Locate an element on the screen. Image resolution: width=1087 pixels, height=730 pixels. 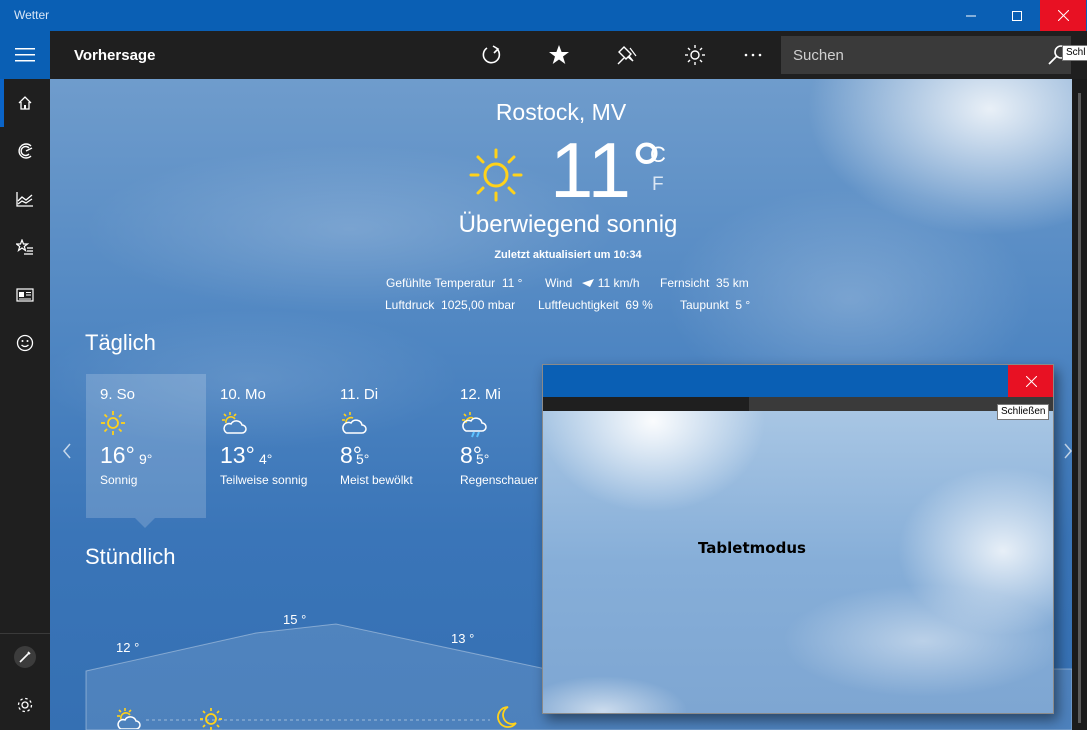
nav-favorites is located at coordinates (25, 247).